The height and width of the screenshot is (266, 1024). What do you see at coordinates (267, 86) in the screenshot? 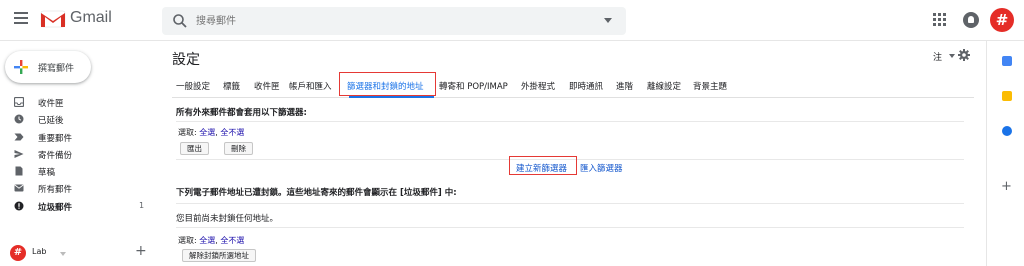
I see `tab-inbox: 收件匣` at bounding box center [267, 86].